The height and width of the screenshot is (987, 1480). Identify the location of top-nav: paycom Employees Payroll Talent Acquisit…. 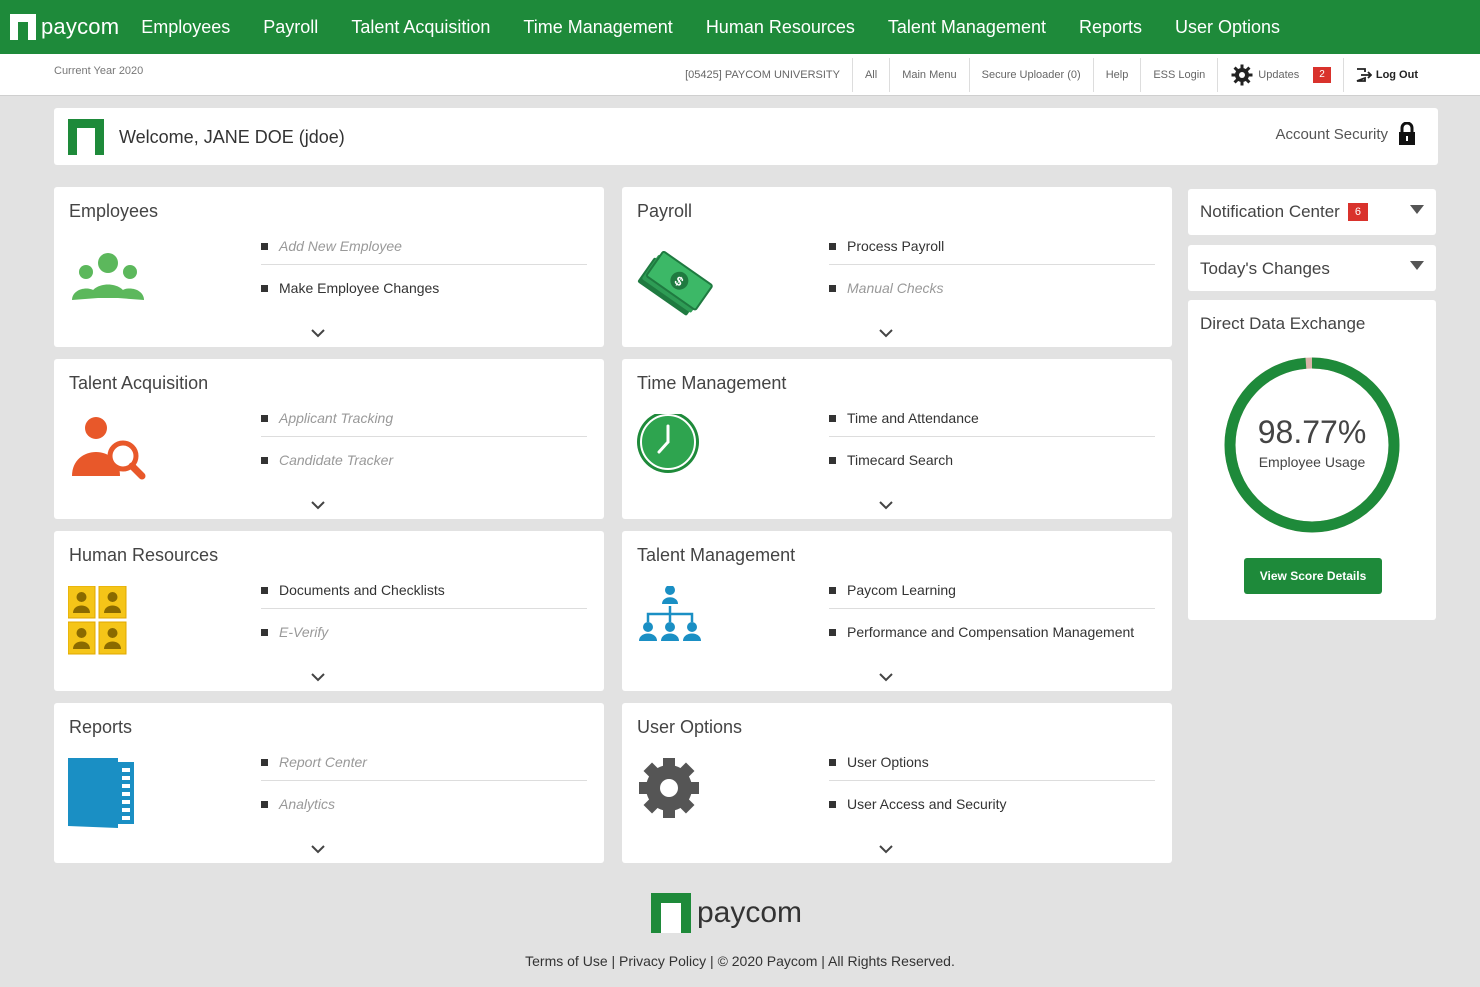
(740, 27).